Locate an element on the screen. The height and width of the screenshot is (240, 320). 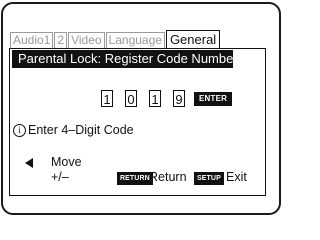
page-title: Parental Lock: Register Code Number is located at coordinates (125, 59).